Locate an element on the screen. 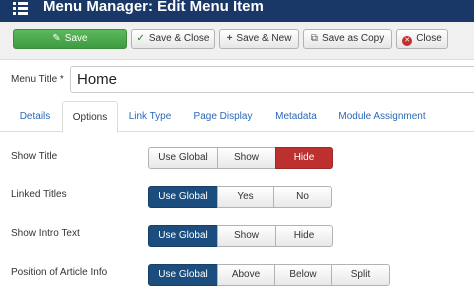 The image size is (474, 289). position-of-article-info-toggle: Use Global Above Below Split is located at coordinates (269, 275).